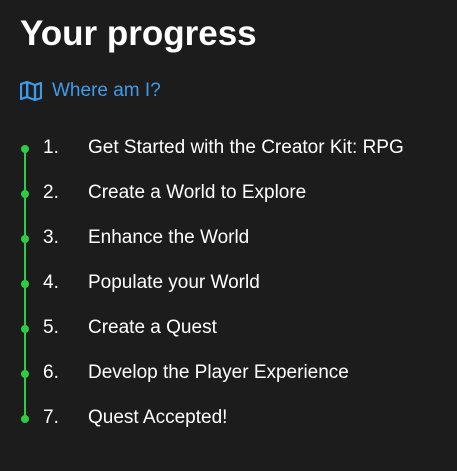  I want to click on step-number: 3., so click(51, 237).